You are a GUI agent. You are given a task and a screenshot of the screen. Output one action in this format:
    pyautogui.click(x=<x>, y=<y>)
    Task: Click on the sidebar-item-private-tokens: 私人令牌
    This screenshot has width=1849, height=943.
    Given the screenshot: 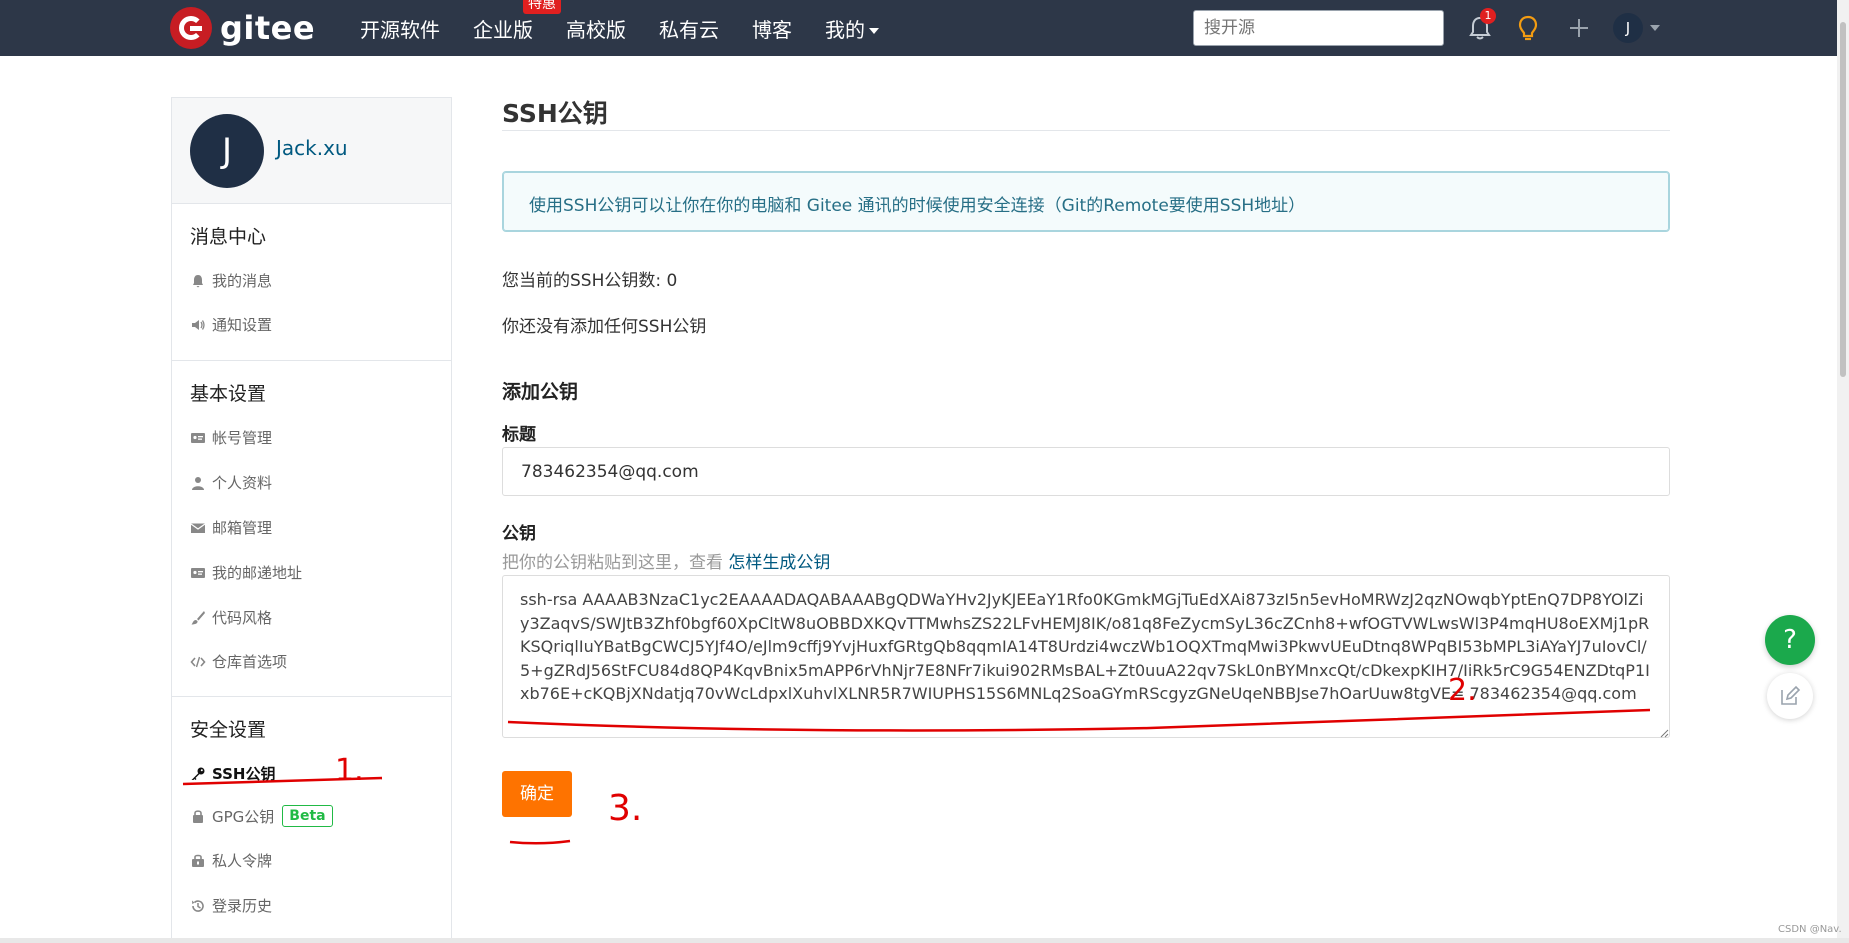 What is the action you would take?
    pyautogui.click(x=231, y=860)
    